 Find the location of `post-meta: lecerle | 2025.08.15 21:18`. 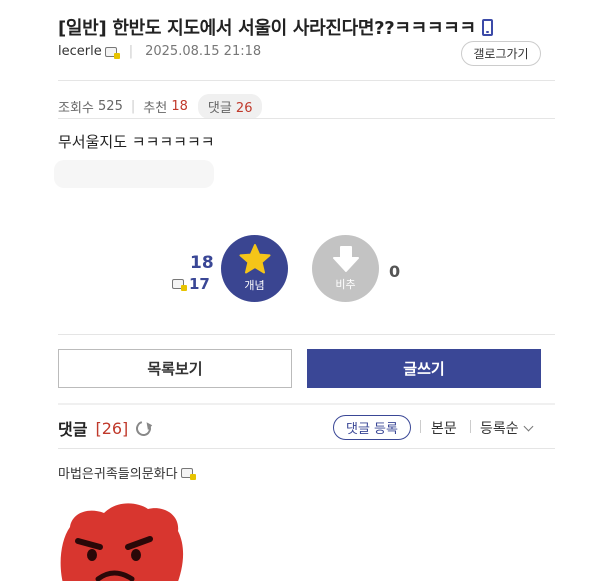

post-meta: lecerle | 2025.08.15 21:18 is located at coordinates (159, 51).